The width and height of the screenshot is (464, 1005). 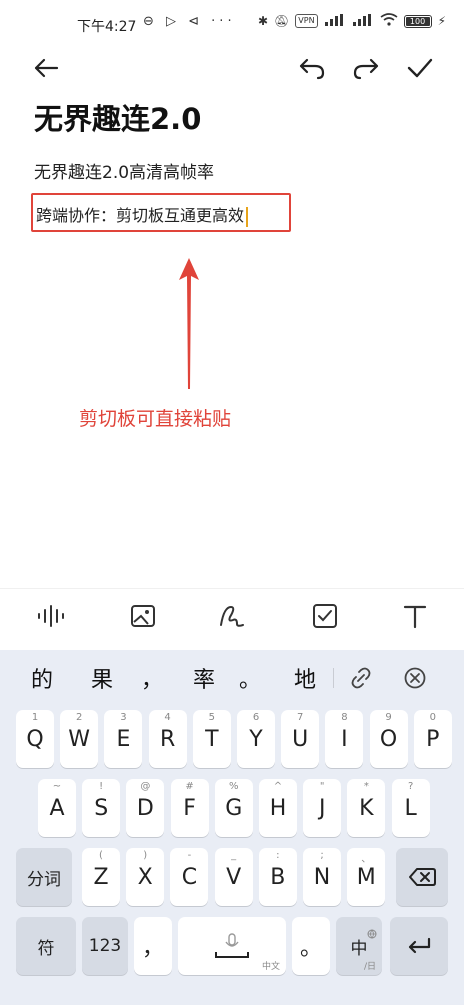 I want to click on handwriting-button, so click(x=232, y=616).